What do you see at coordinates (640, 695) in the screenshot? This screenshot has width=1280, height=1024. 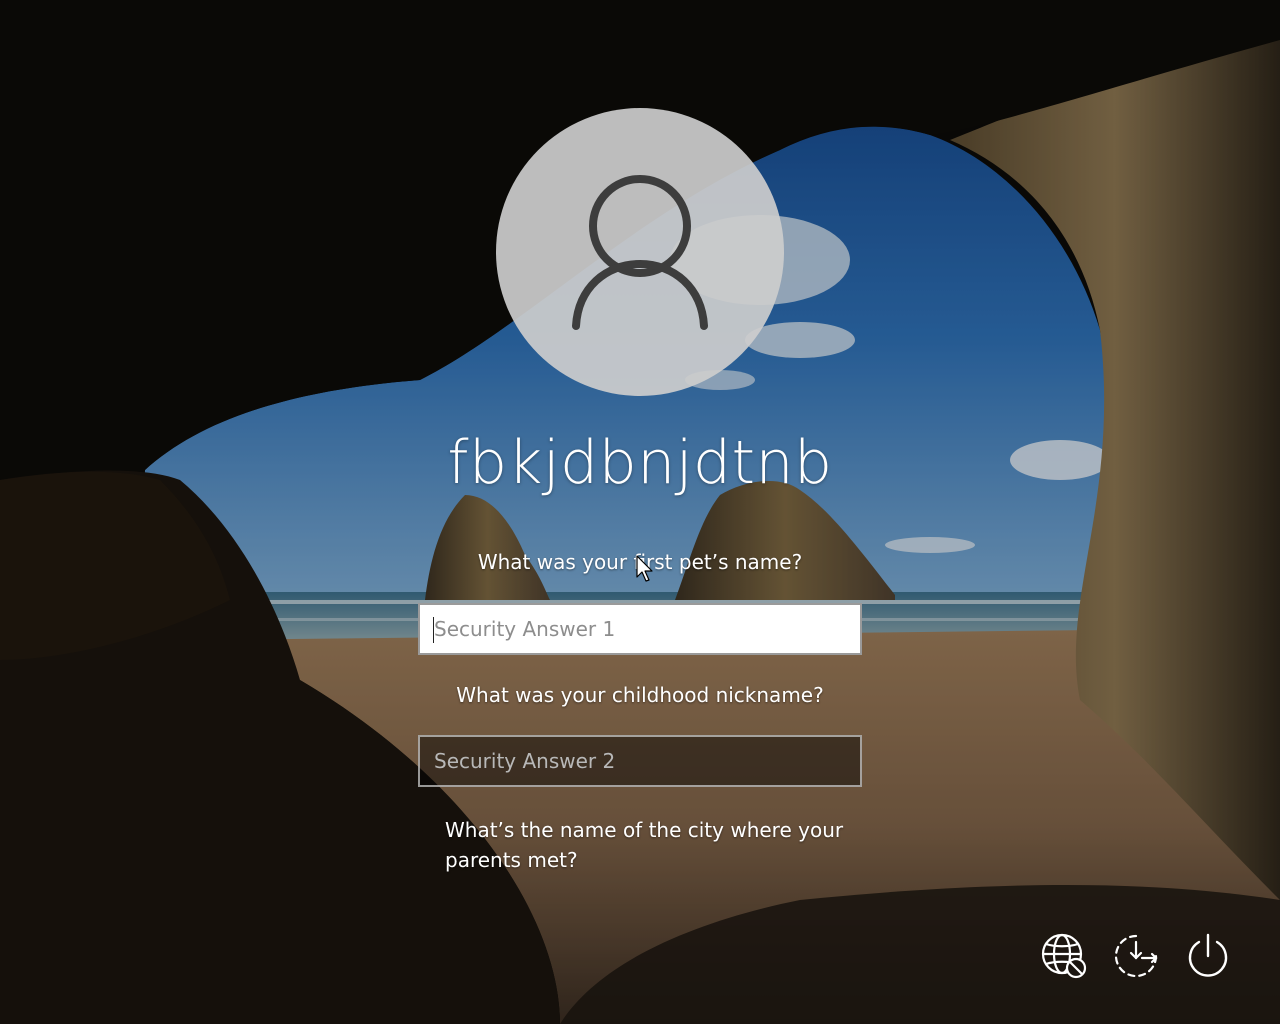 I see `security-question-2: What was your childhood nickname?` at bounding box center [640, 695].